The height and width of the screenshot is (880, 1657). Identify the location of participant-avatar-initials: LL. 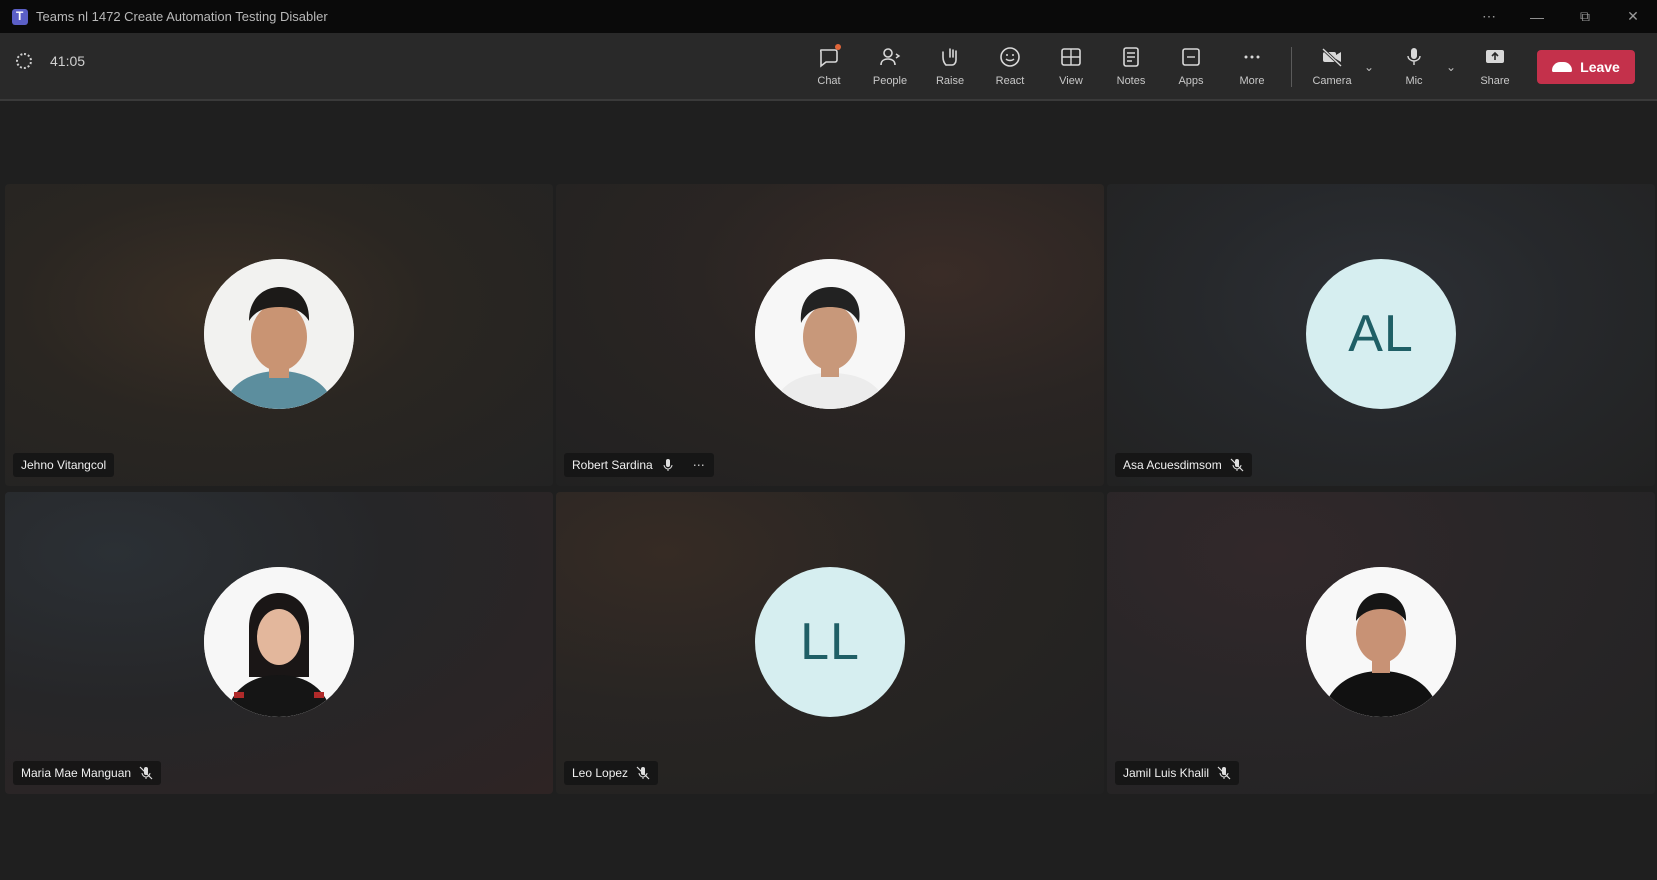
(830, 642).